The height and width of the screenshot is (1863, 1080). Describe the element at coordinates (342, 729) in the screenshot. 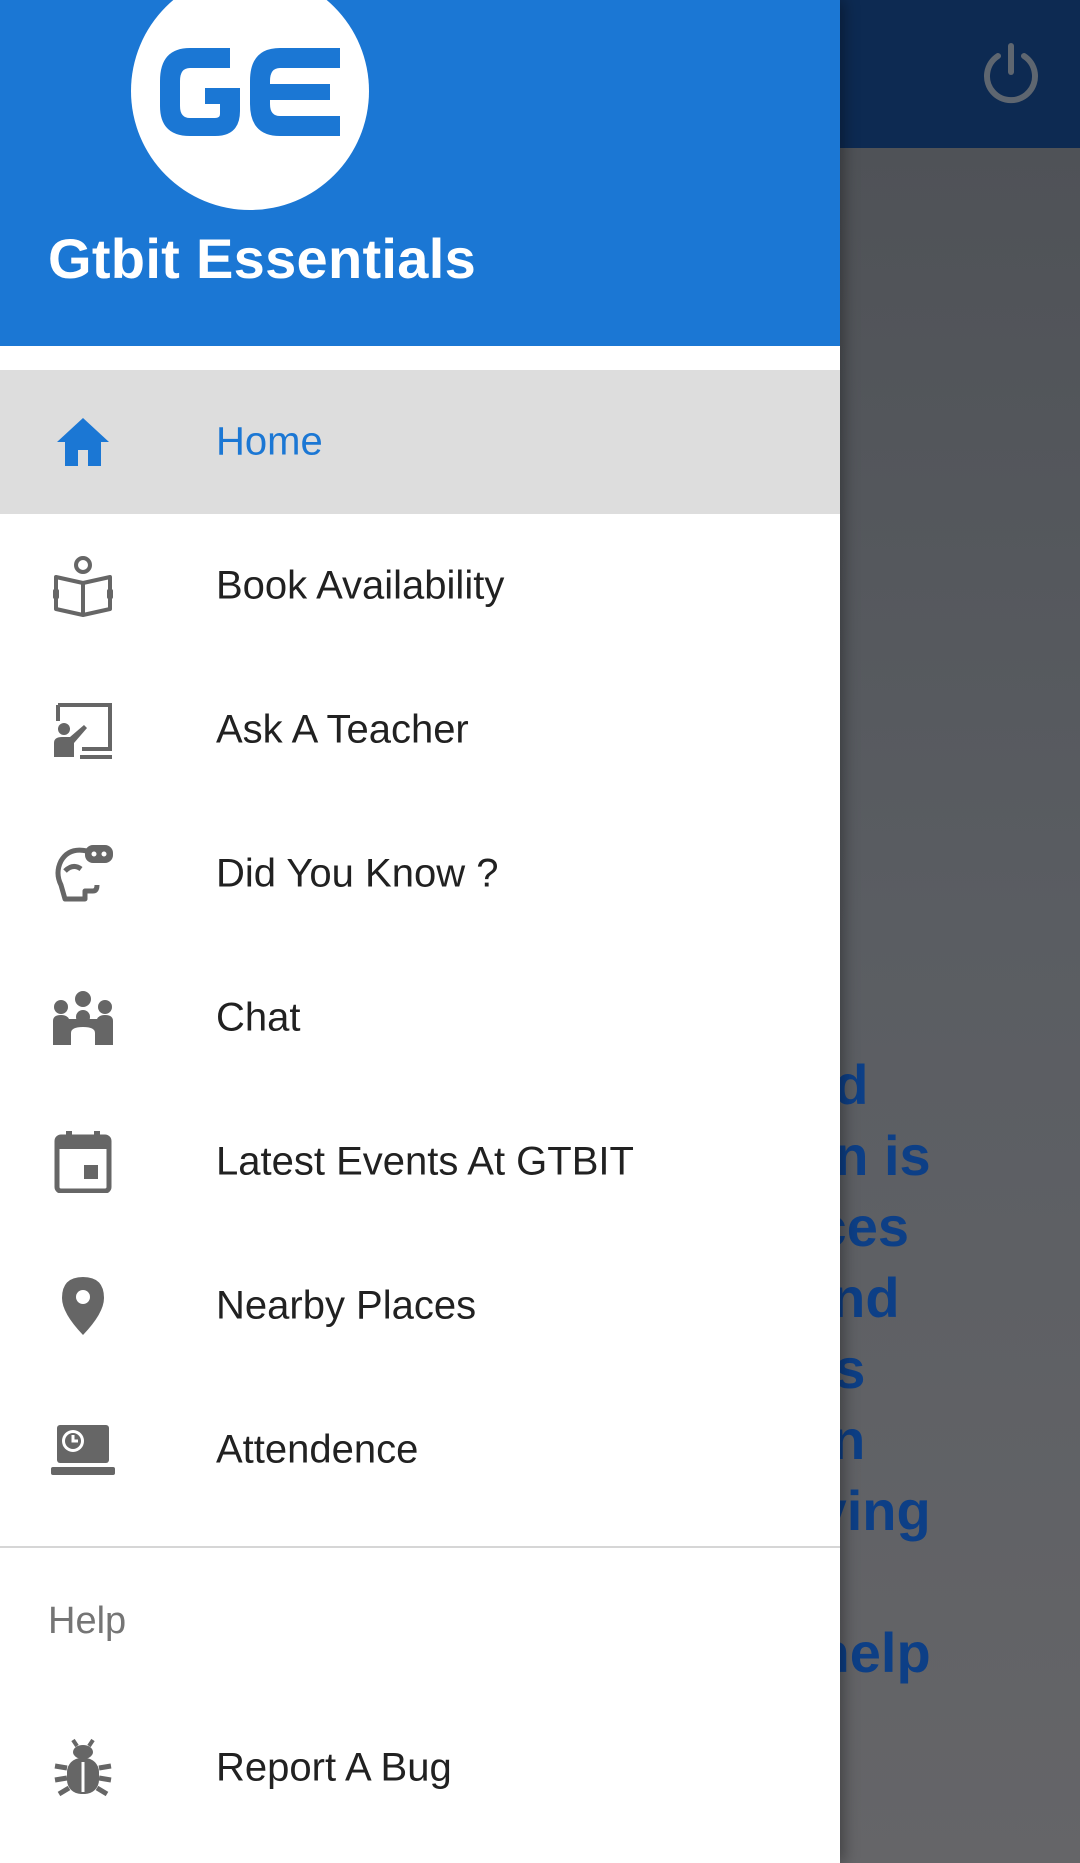

I see `menu-label-ask-a-teacher: Ask A Teacher` at that location.